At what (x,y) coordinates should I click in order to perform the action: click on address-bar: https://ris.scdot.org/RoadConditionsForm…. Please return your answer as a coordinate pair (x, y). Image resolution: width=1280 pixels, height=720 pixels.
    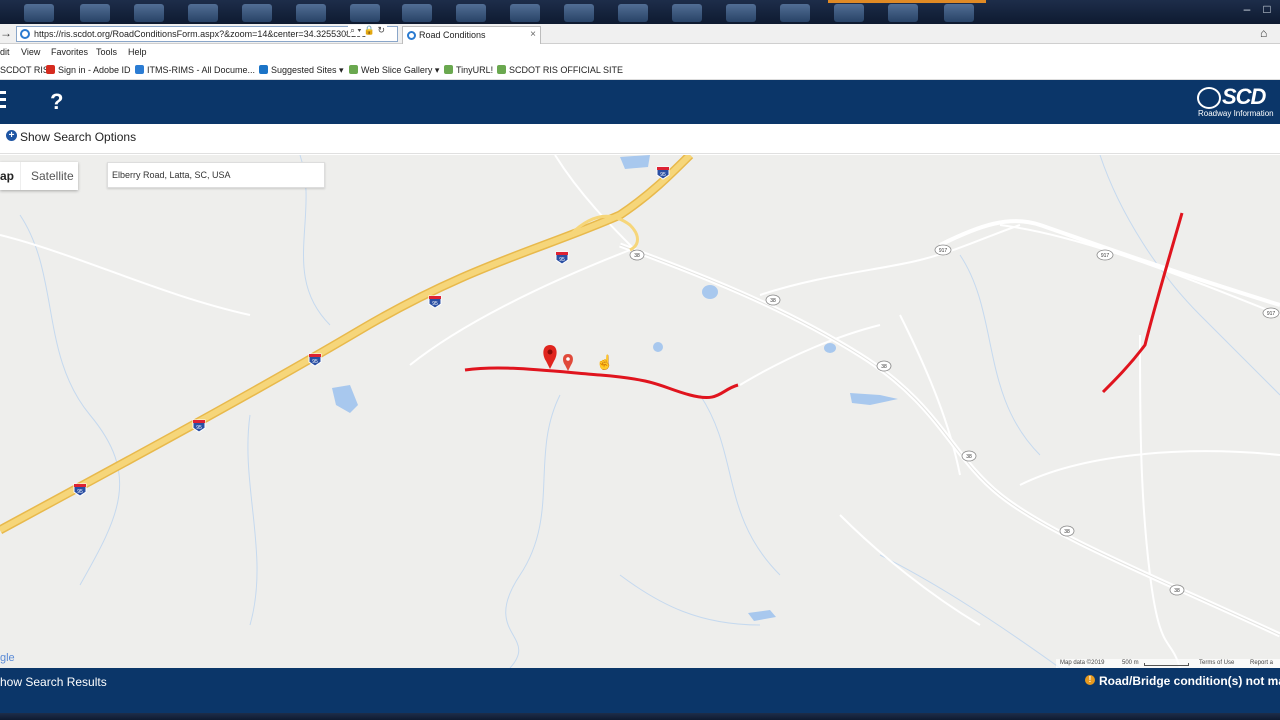
    Looking at the image, I should click on (207, 34).